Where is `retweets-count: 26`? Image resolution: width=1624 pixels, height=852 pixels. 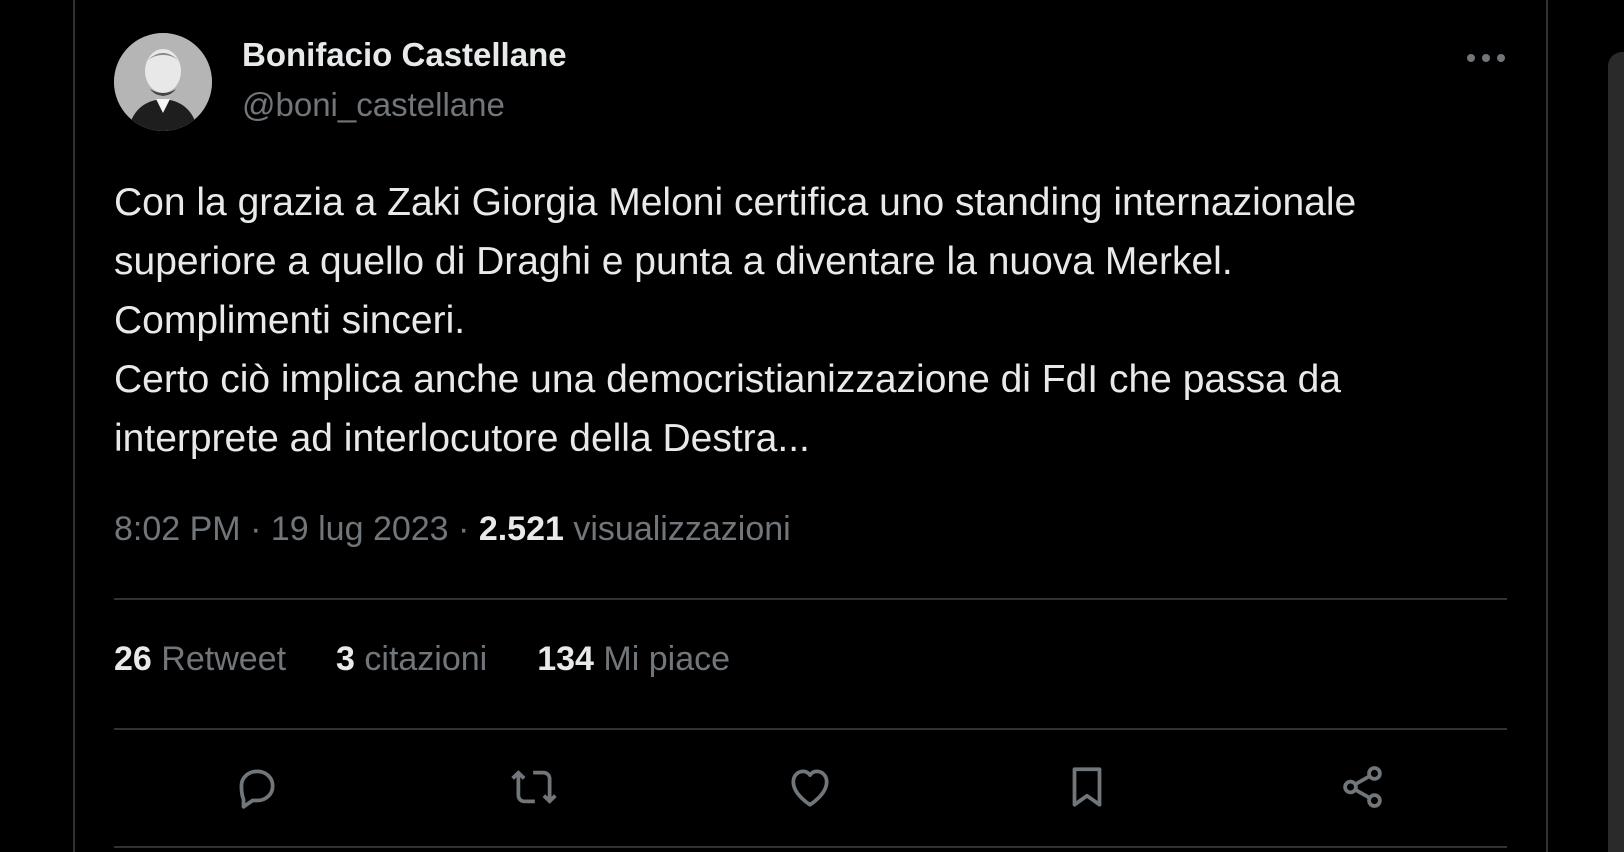 retweets-count: 26 is located at coordinates (133, 659).